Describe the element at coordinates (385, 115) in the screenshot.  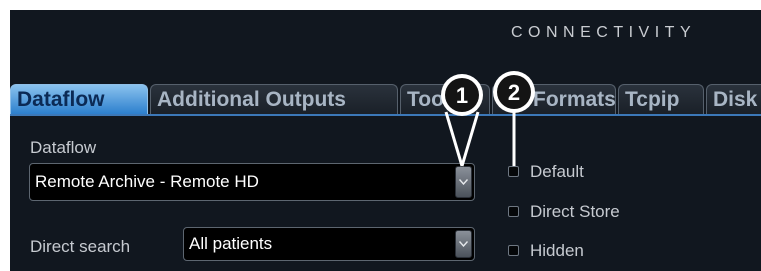
I see `tab-underline` at that location.